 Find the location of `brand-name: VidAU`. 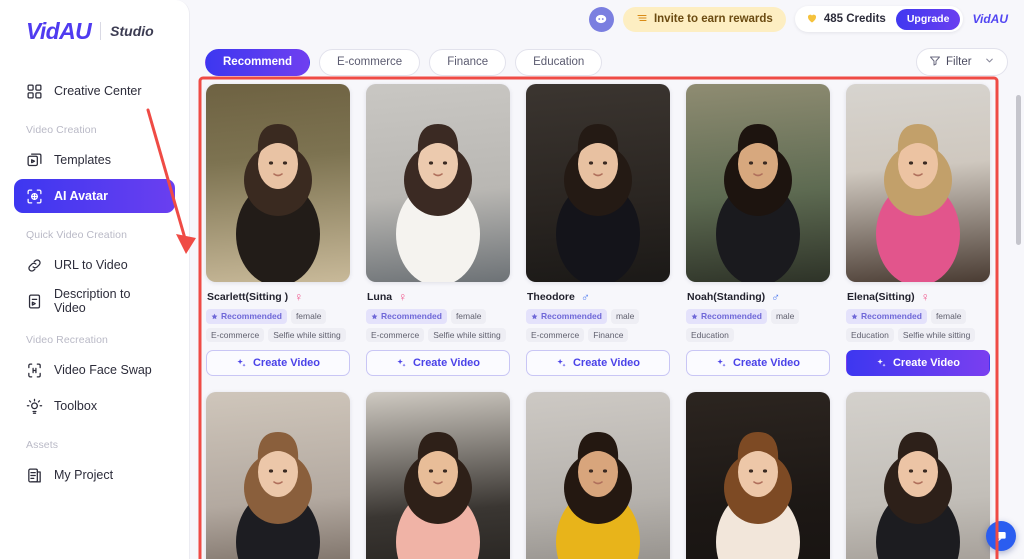

brand-name: VidAU is located at coordinates (59, 30).